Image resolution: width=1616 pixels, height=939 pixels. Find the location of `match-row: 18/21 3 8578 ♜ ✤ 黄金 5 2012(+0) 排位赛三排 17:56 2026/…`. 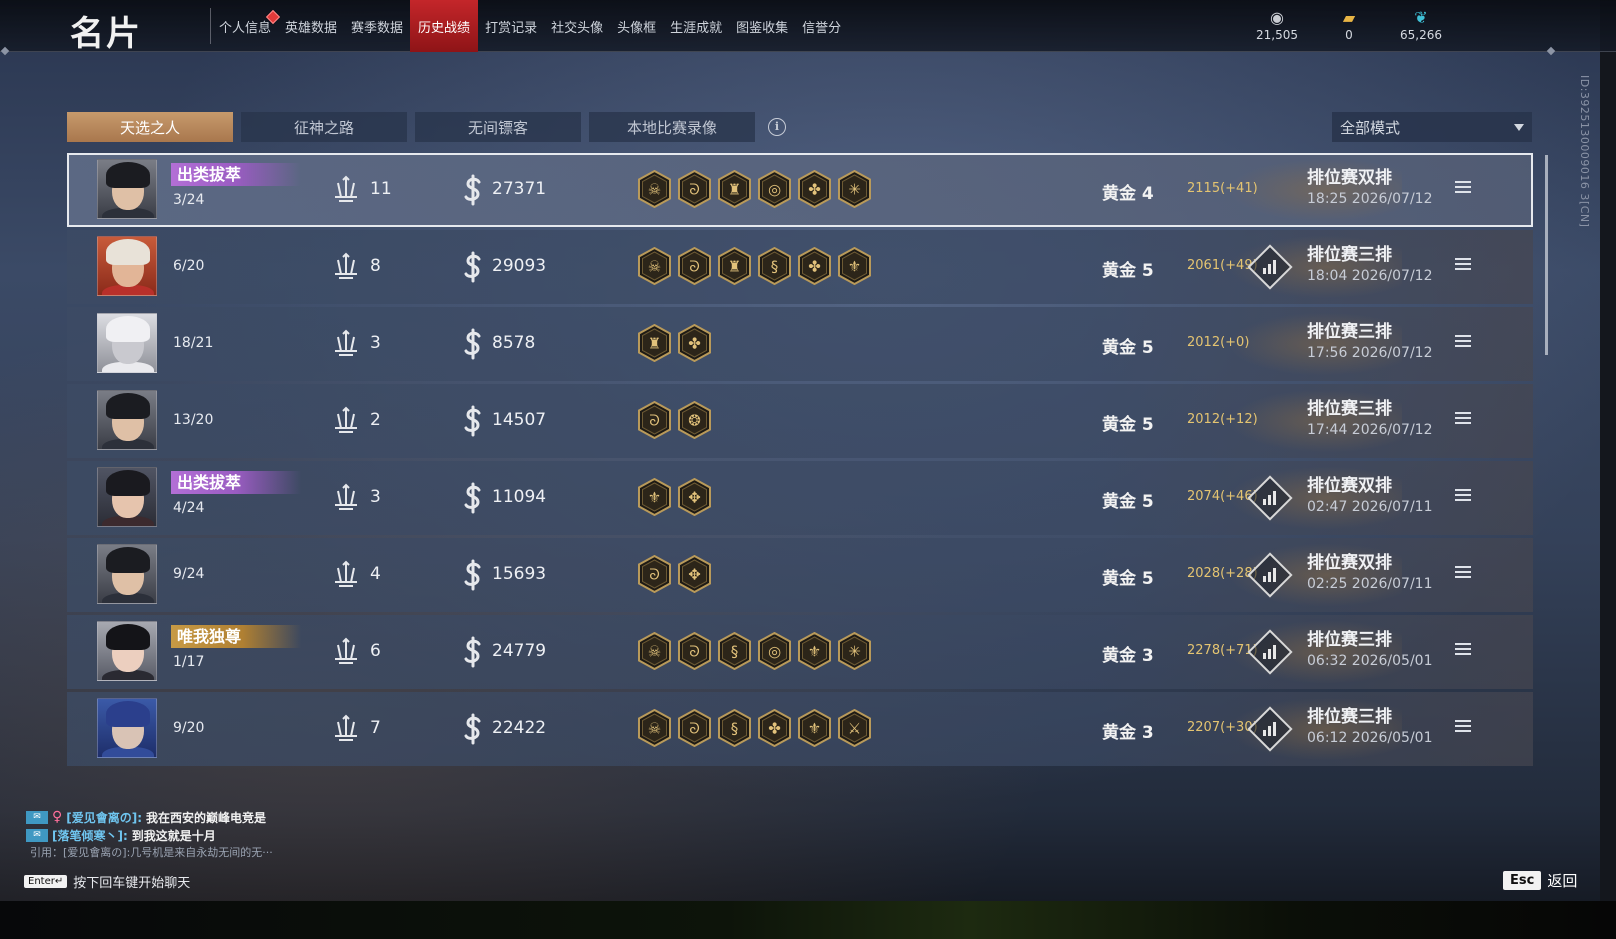

match-row: 18/21 3 8578 ♜ ✤ 黄金 5 2012(+0) 排位赛三排 17:56 2026/… is located at coordinates (800, 344).